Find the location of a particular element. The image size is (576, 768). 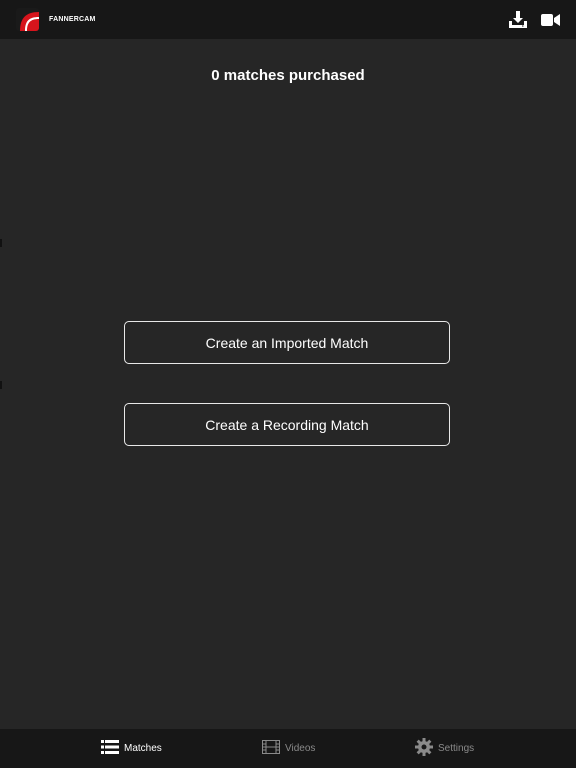

tab-videos-label: Videos is located at coordinates (300, 748).